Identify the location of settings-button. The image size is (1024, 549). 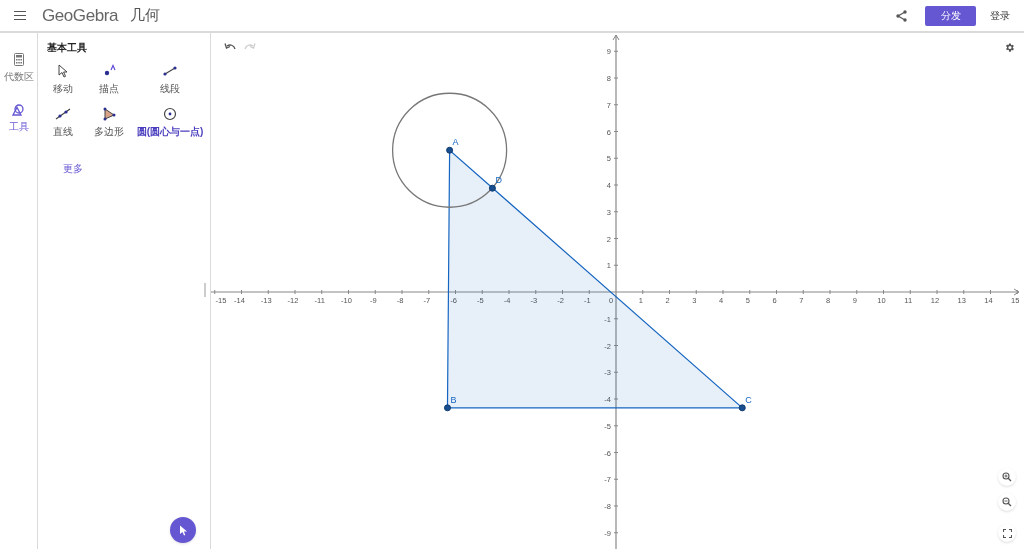
(1009, 47).